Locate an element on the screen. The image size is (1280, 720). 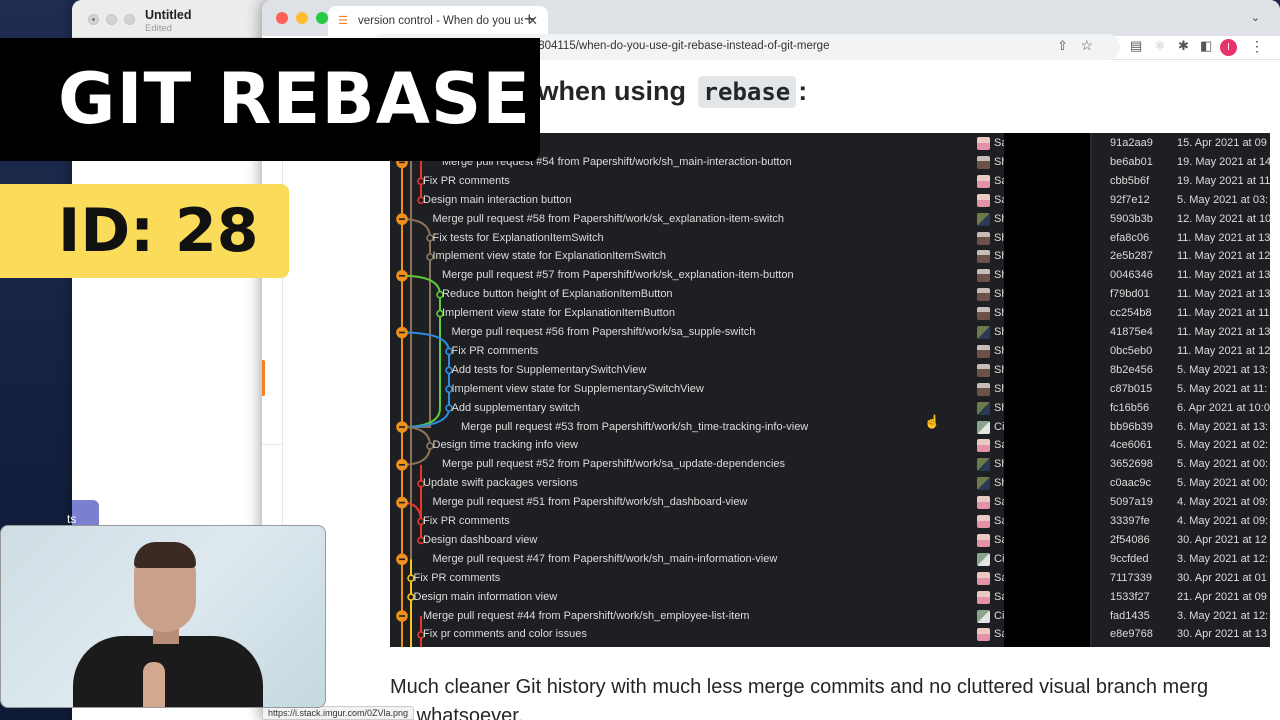
commit-hash: 7117339 is located at coordinates (1131, 577).